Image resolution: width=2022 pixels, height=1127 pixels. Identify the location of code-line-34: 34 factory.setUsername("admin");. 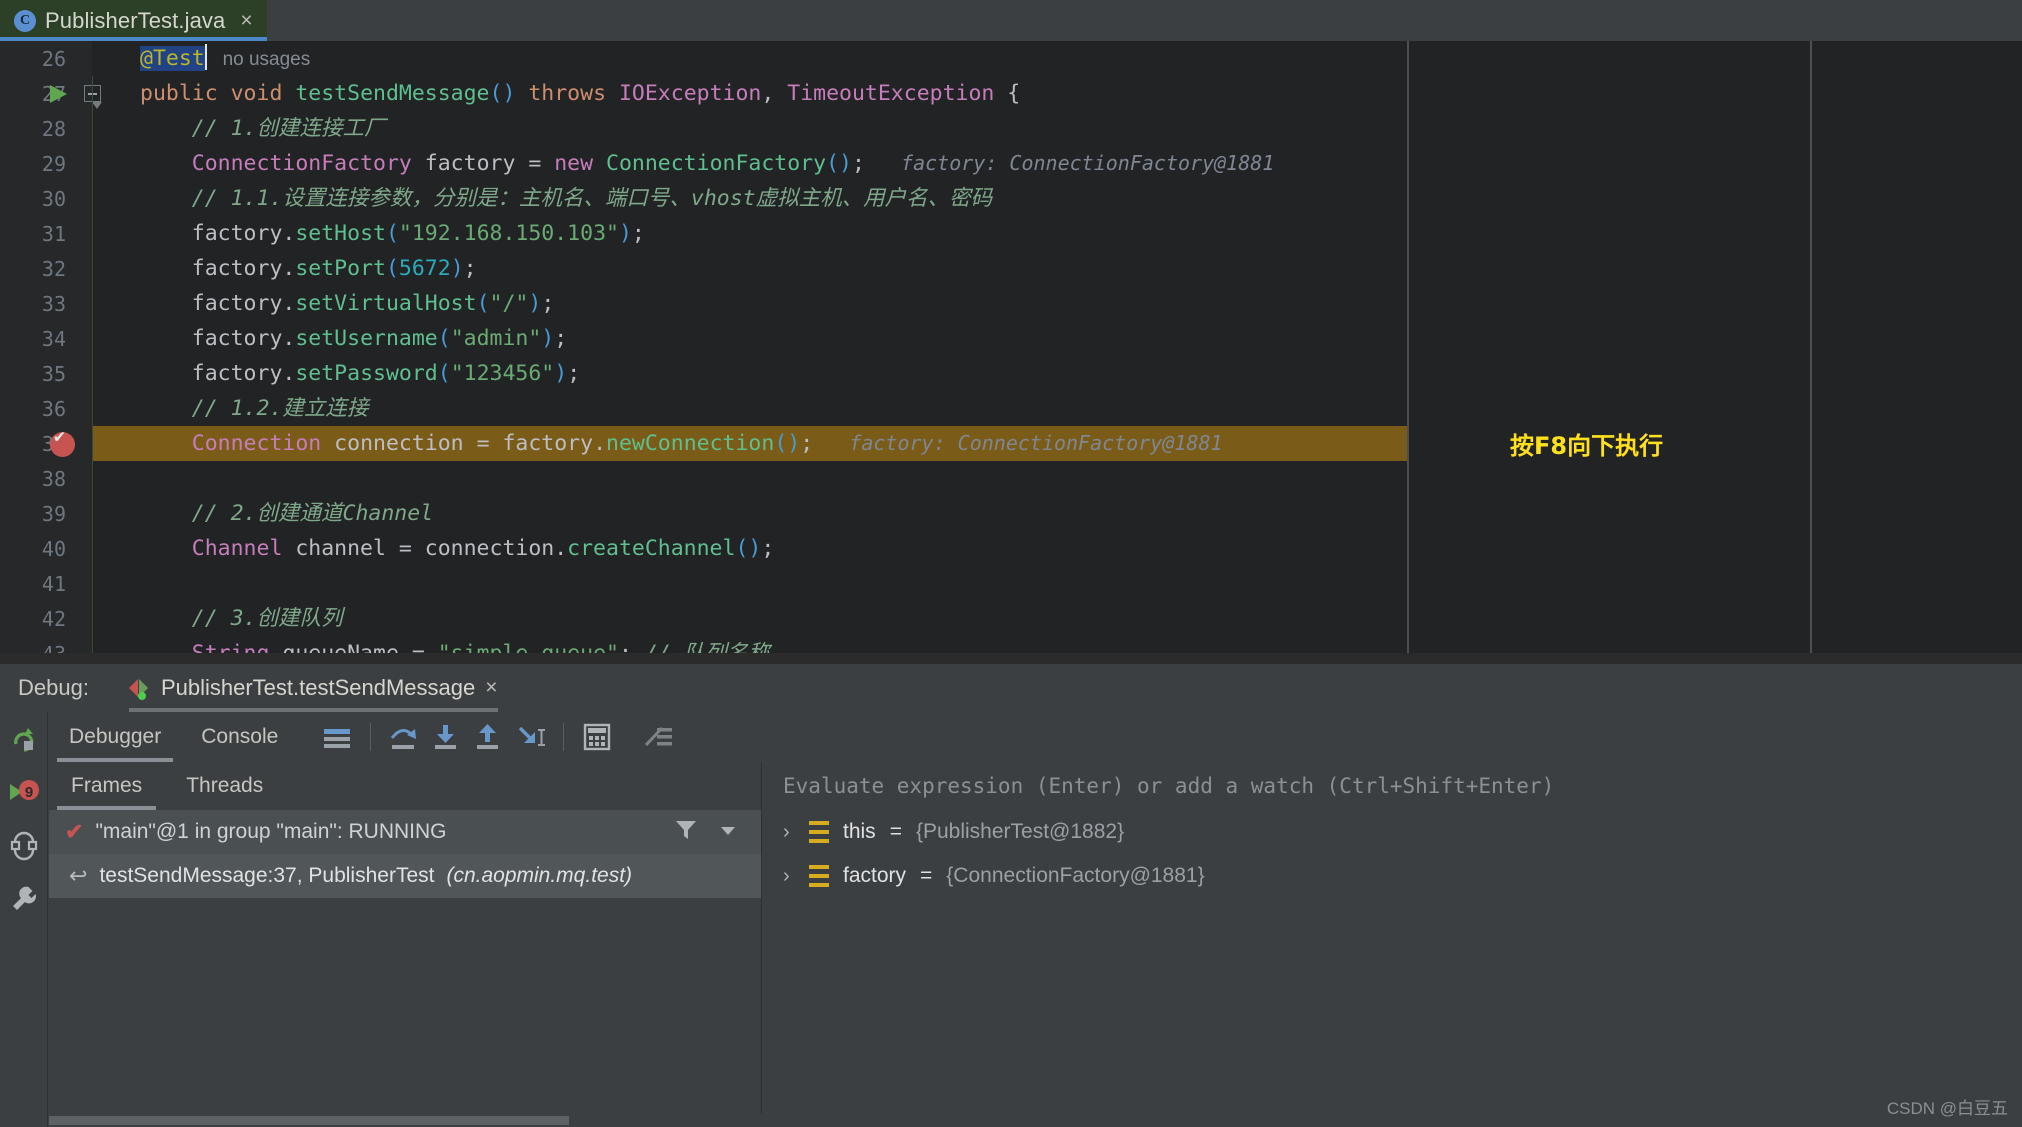
(1011, 338).